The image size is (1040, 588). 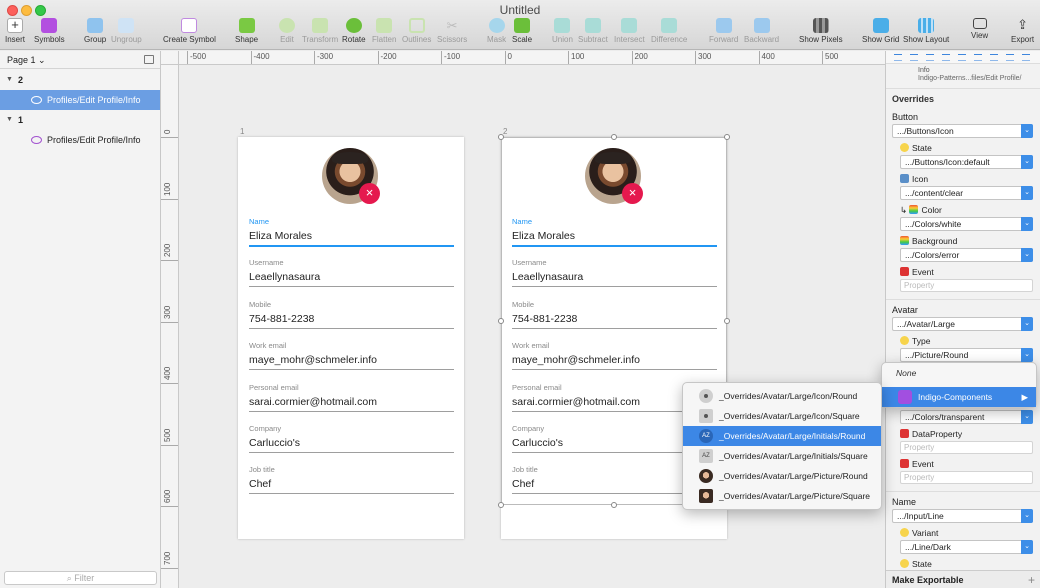 I want to click on layer-filter-input: ⌕ Filter, so click(x=80, y=578).